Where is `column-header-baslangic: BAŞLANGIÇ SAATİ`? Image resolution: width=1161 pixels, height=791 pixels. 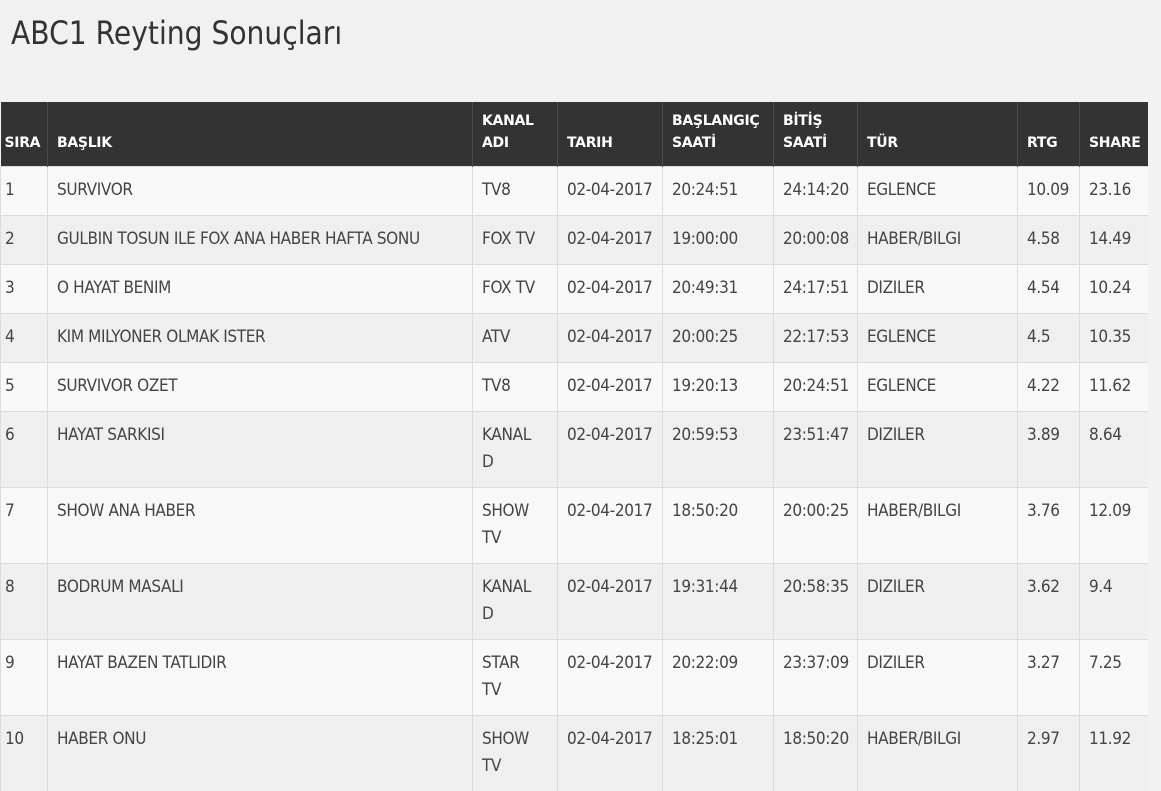 column-header-baslangic: BAŞLANGIÇ SAATİ is located at coordinates (718, 134).